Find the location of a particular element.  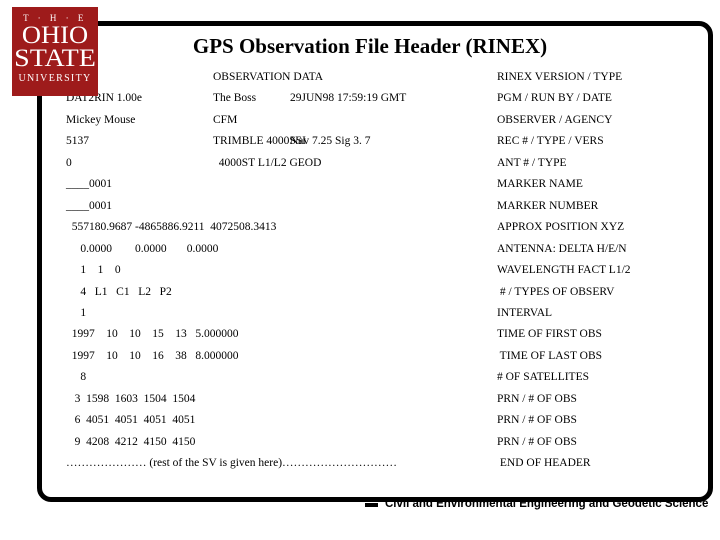

rinex-header-row: 4 L1 C1 L2 P2 # / TYPES OF OBSERV is located at coordinates (360, 294).